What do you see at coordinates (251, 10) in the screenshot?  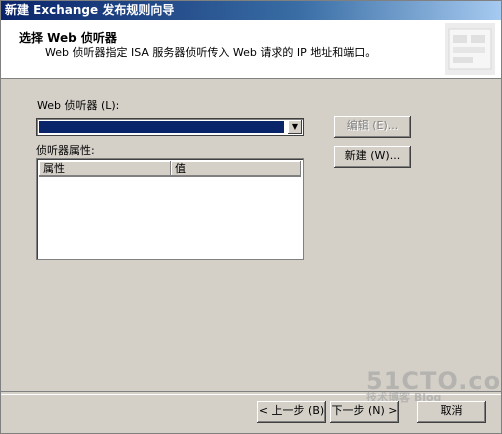 I see `title-bar: 新建 Exchange 发布规则向导` at bounding box center [251, 10].